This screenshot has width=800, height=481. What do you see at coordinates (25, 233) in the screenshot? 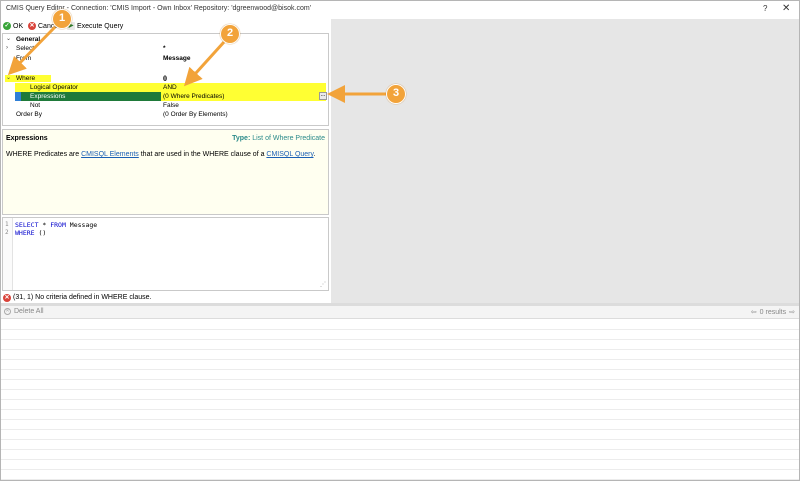
I see `keyword: WHERE` at bounding box center [25, 233].